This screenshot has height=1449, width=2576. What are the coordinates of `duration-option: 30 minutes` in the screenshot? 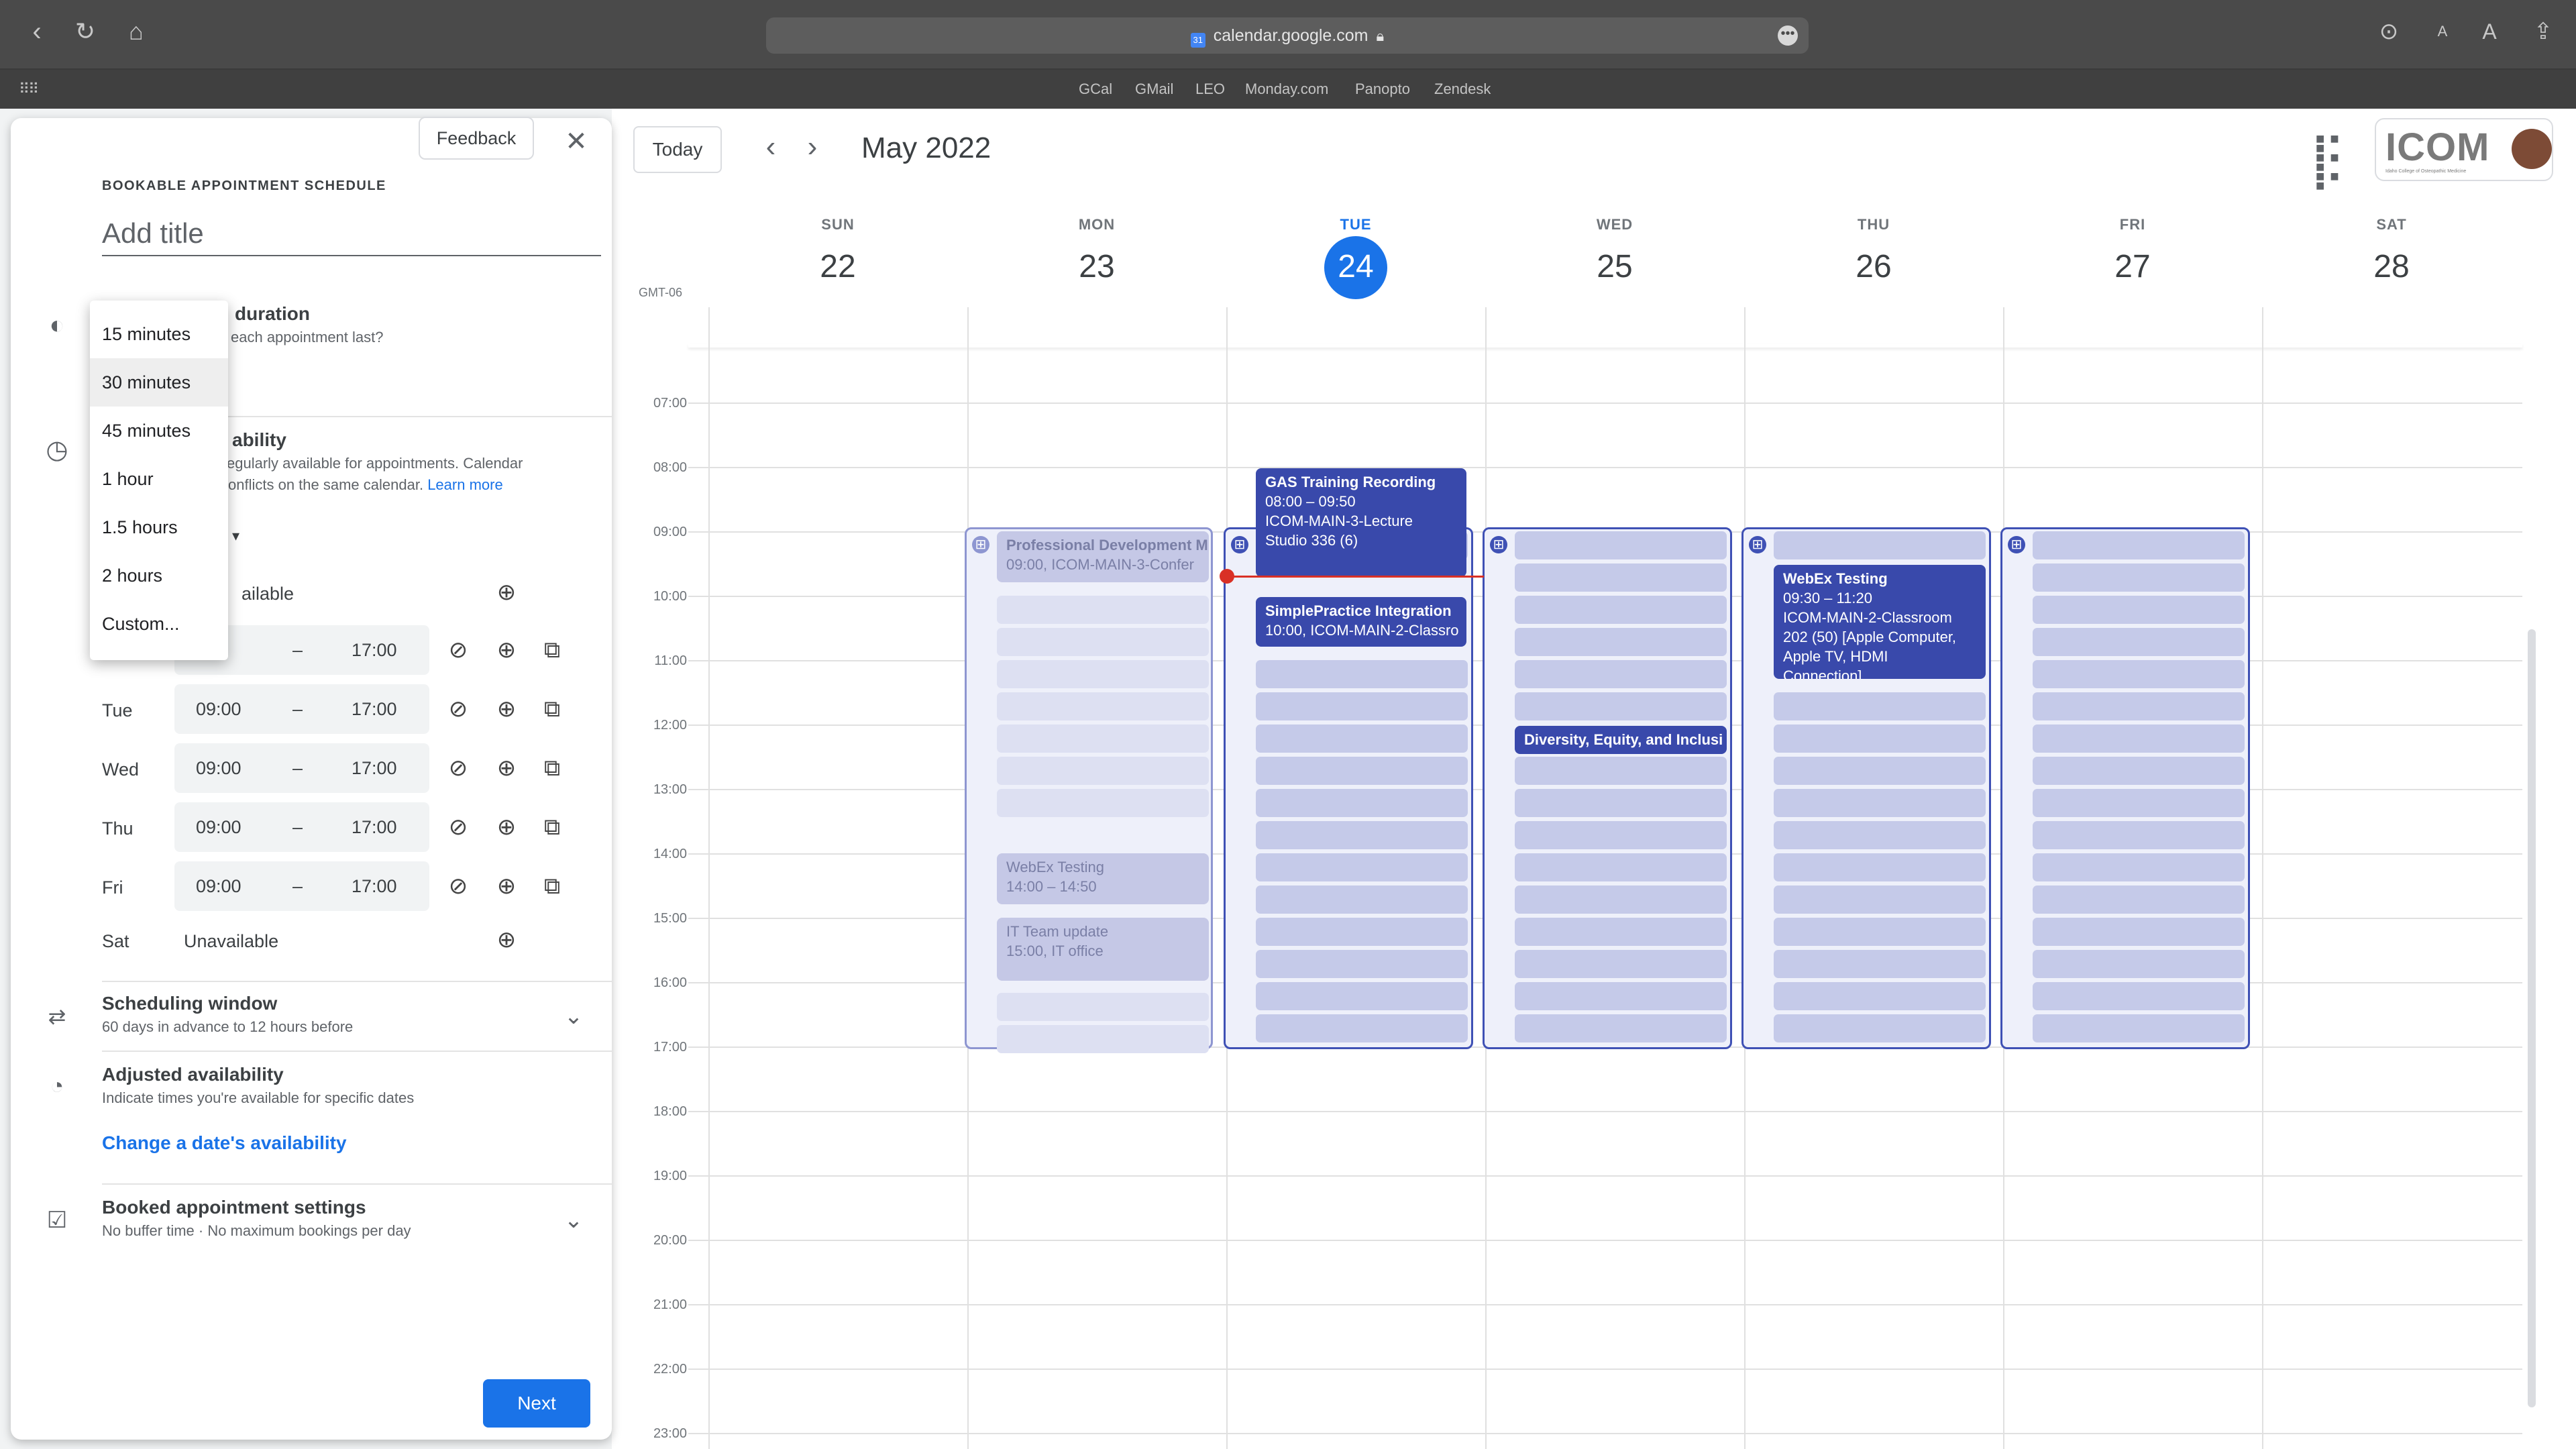 It's located at (159, 382).